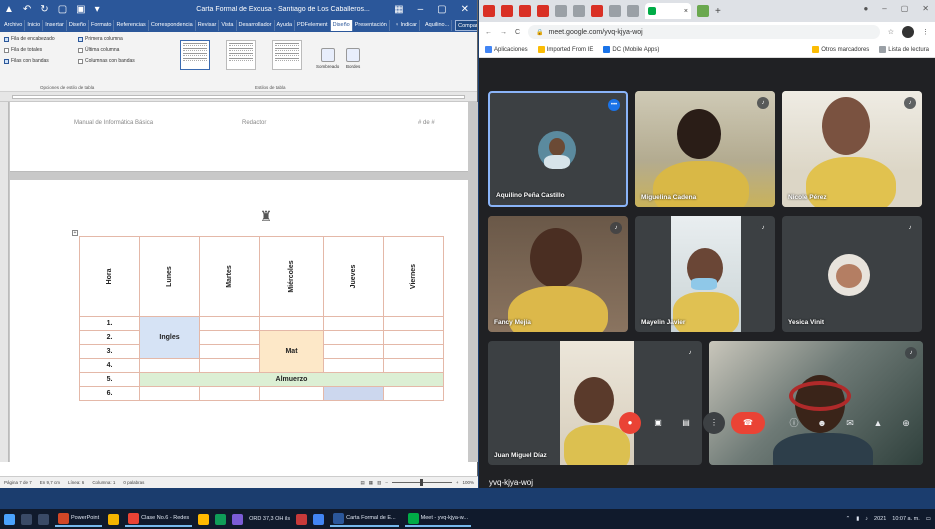 This screenshot has height=529, width=935. I want to click on ingles-cell: Ingles, so click(169, 337).